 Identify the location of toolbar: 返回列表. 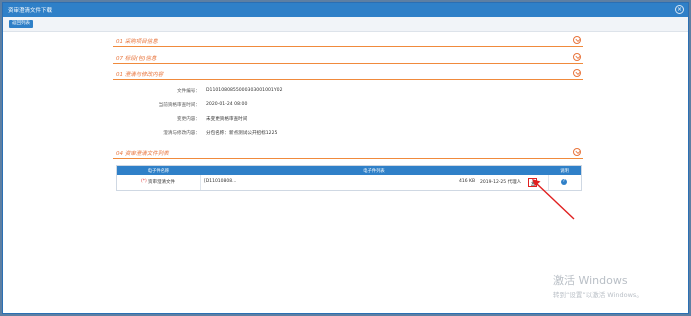
(345, 24).